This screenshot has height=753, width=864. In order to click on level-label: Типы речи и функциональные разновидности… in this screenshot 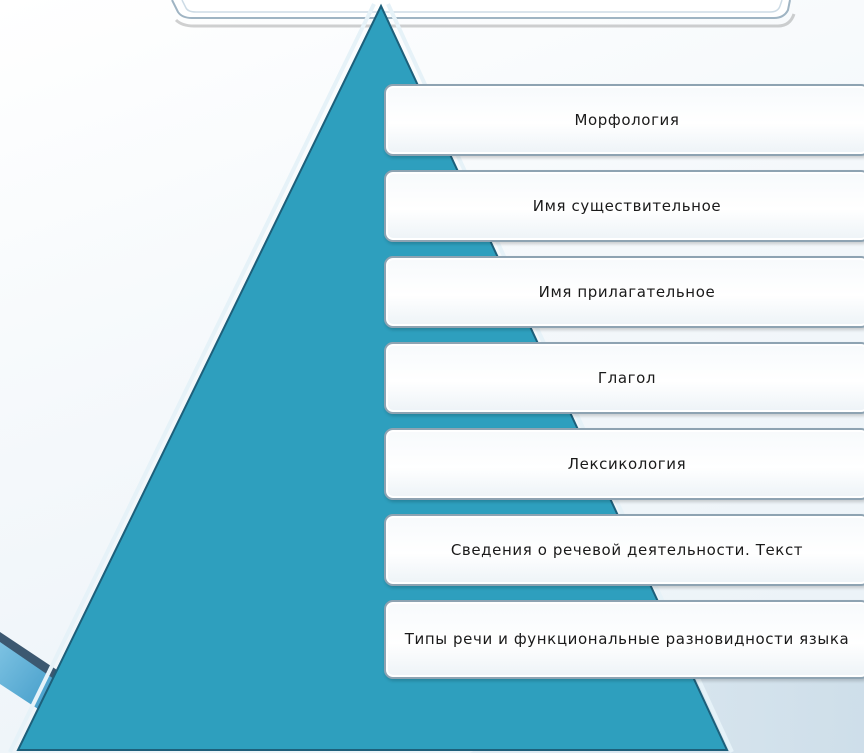, I will do `click(627, 639)`.